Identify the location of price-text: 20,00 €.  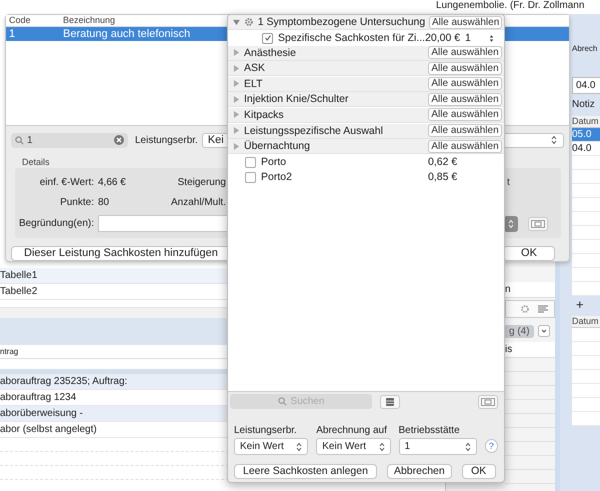
(443, 38).